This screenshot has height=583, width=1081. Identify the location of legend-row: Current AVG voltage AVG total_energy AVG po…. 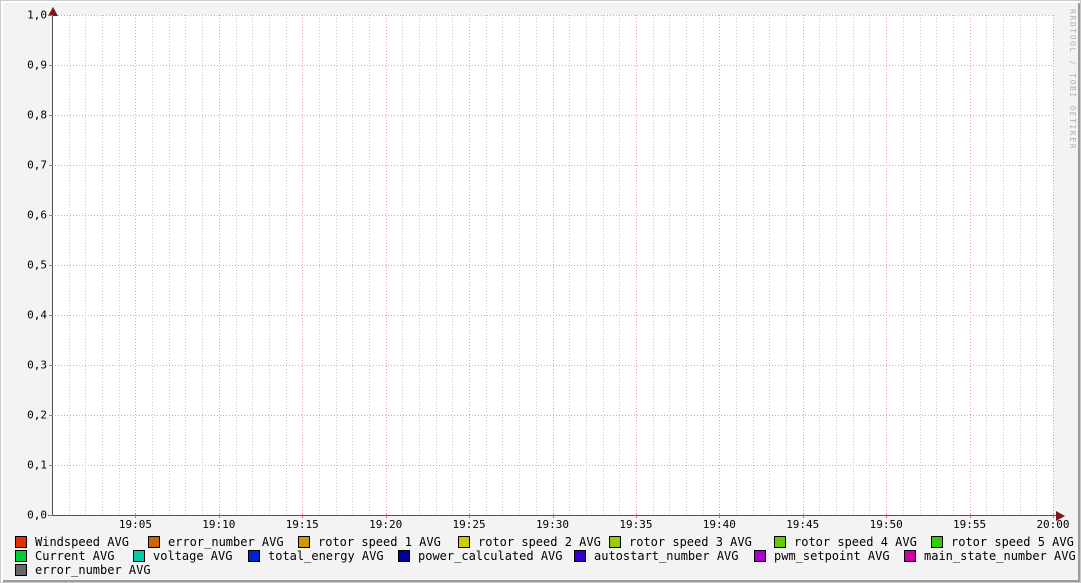
(540, 555).